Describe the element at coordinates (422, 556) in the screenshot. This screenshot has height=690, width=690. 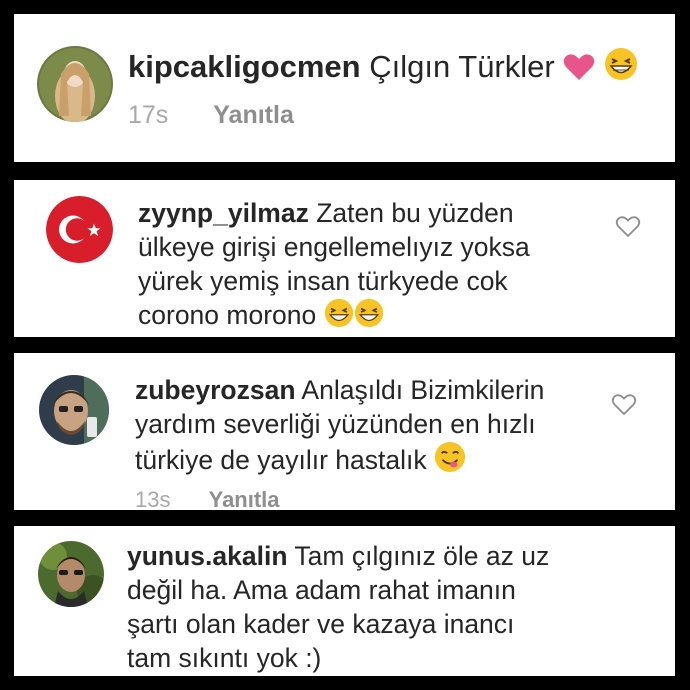
I see `comment-line-1: Tam çılgınız öle az uz` at that location.